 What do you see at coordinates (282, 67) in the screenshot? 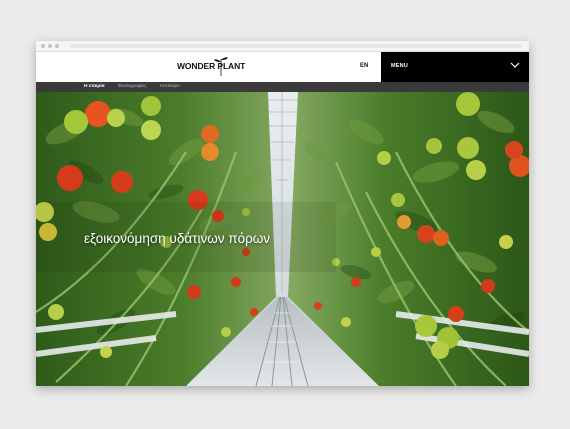
I see `site-header: WONDER PLANT EN MENU` at bounding box center [282, 67].